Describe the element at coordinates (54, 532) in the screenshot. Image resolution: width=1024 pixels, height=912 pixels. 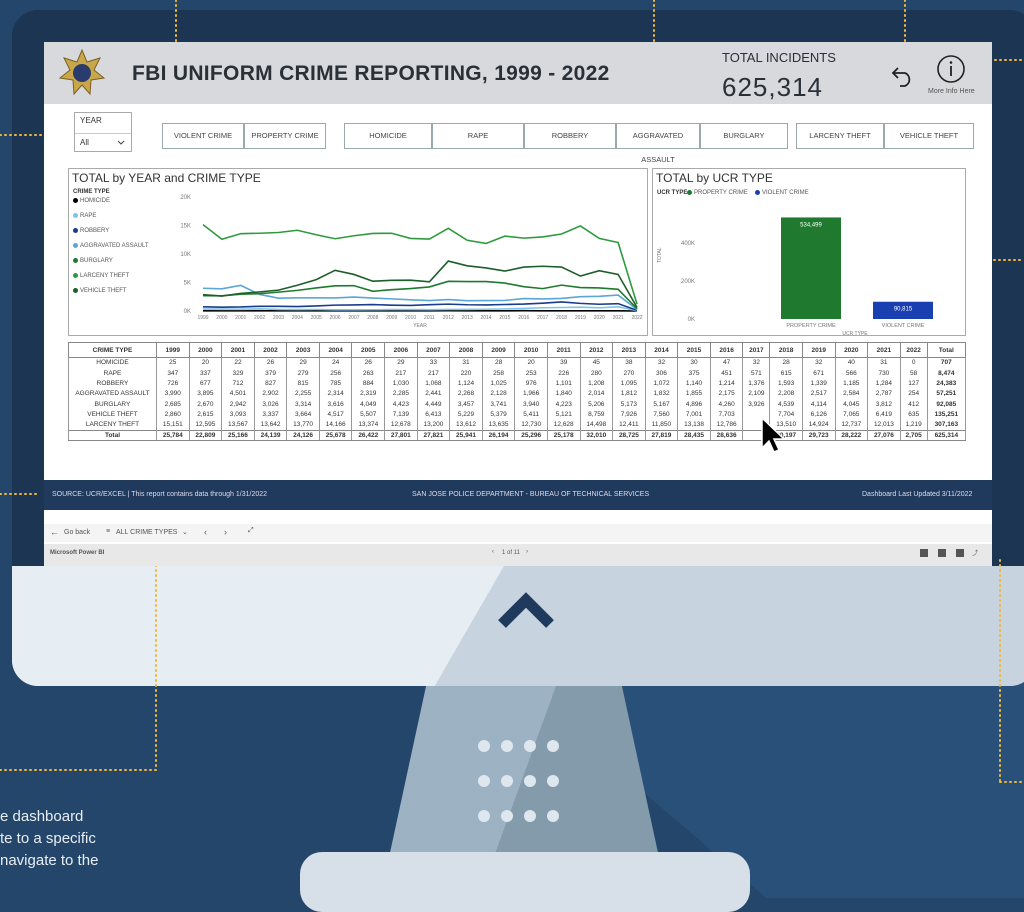
I see `back-arrow-icon: ←` at that location.